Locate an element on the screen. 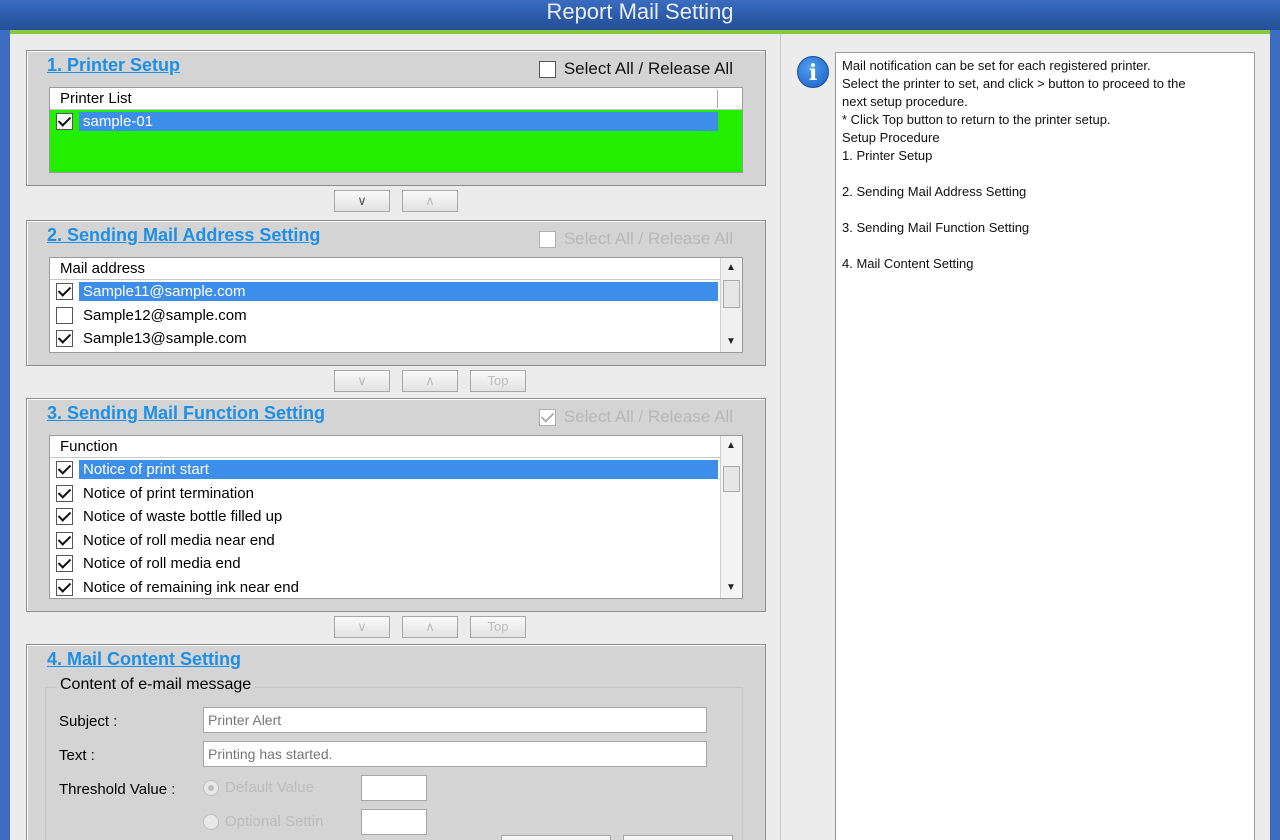 Image resolution: width=1280 pixels, height=840 pixels. printer-list-header-label: Printer List is located at coordinates (96, 98).